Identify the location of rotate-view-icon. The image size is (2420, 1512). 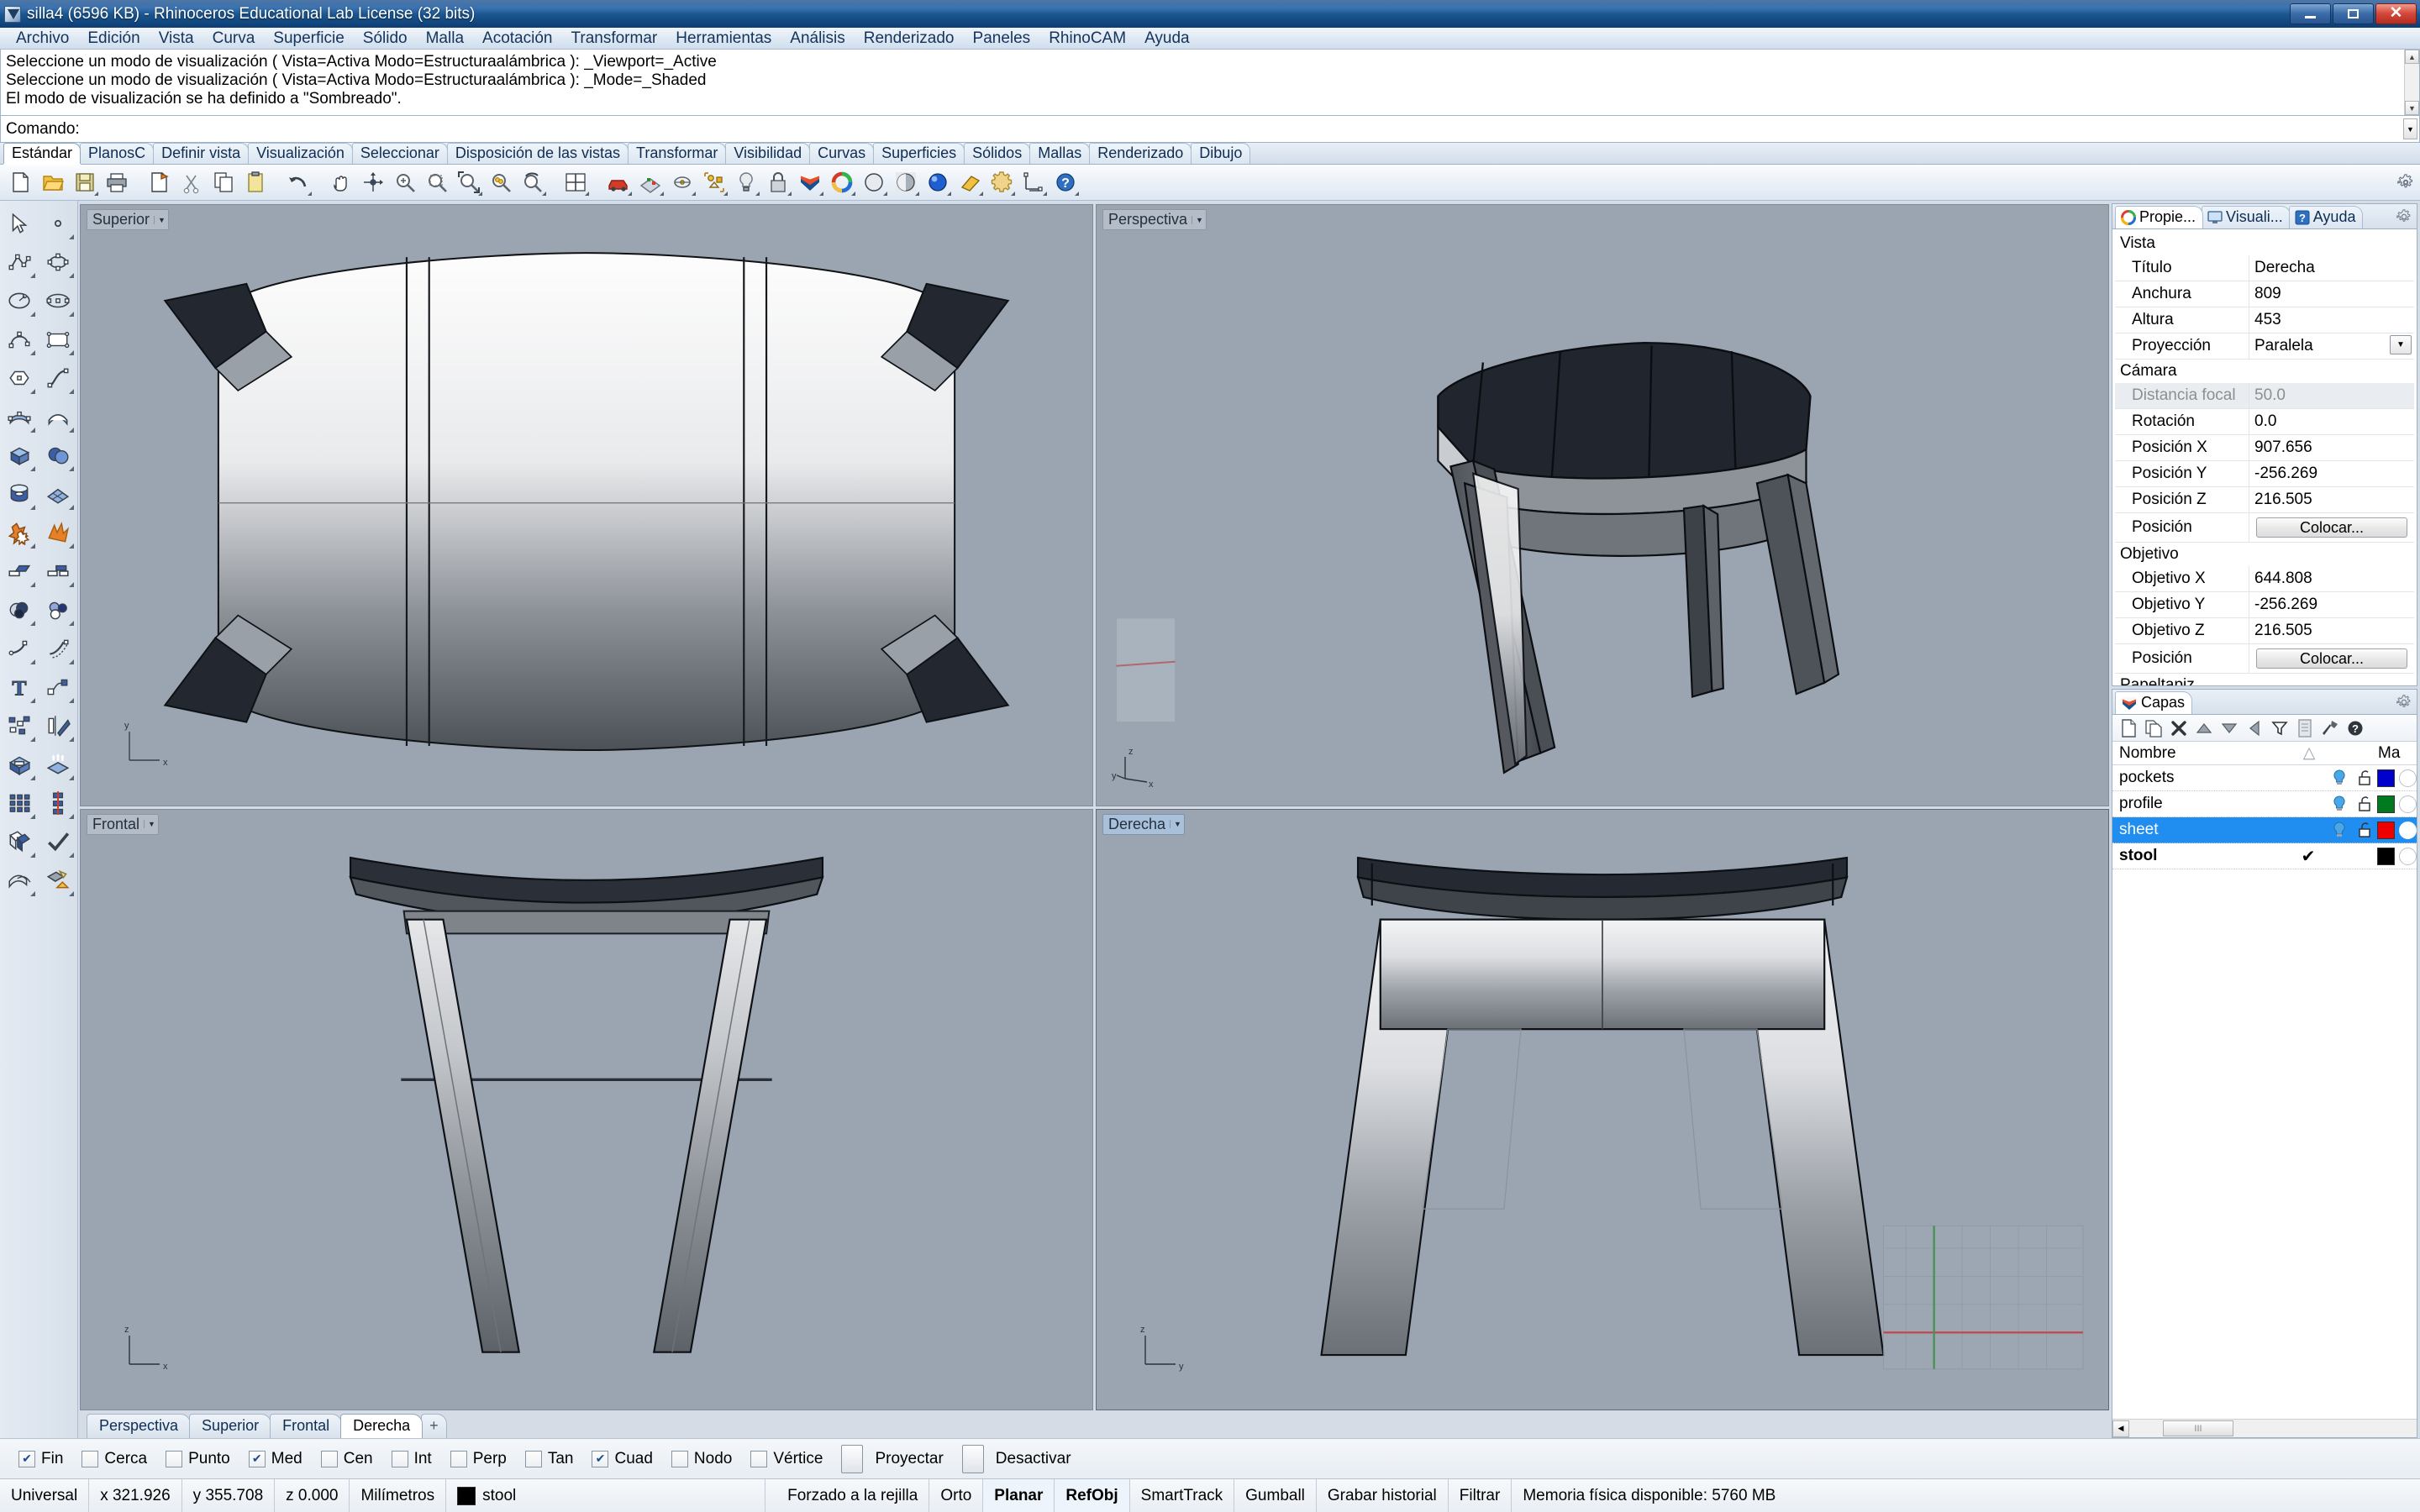
(373, 182).